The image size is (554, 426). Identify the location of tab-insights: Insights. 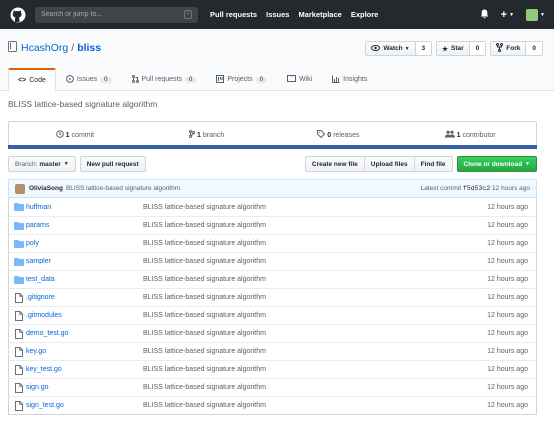
(349, 79).